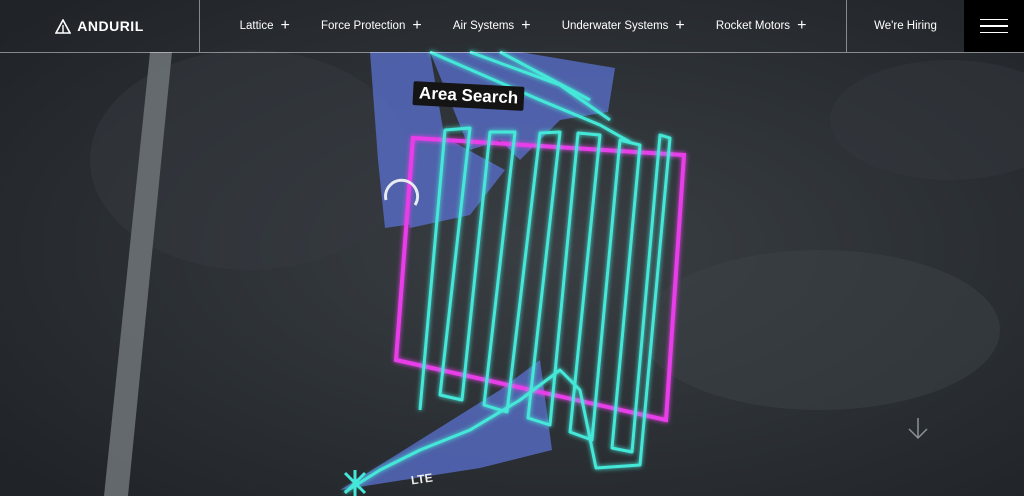 This screenshot has height=496, width=1024. Describe the element at coordinates (994, 26) in the screenshot. I see `hamburger-menu-icon` at that location.